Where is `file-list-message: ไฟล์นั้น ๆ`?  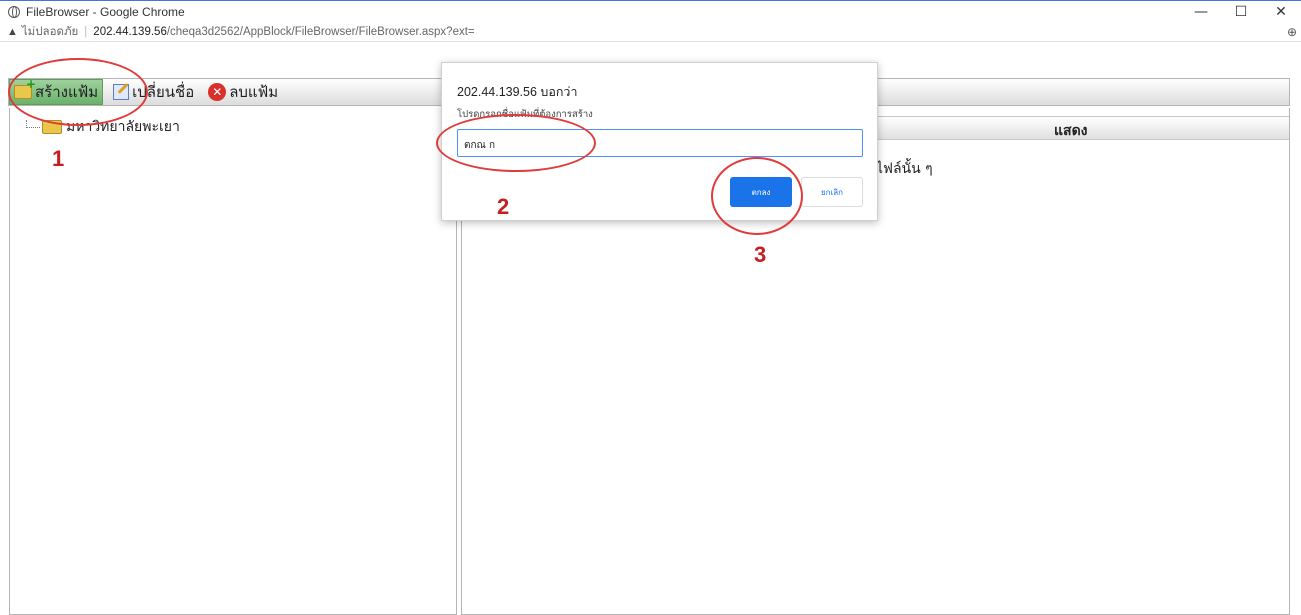 file-list-message: ไฟล์นั้น ๆ is located at coordinates (904, 169).